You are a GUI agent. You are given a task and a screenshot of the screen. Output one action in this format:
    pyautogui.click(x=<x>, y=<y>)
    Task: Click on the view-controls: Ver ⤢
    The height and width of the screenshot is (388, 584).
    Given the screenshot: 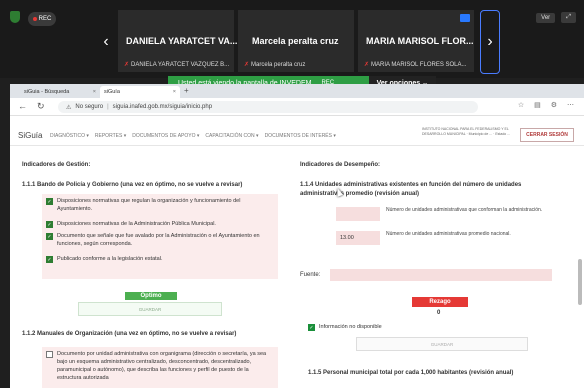 What is the action you would take?
    pyautogui.click(x=556, y=17)
    